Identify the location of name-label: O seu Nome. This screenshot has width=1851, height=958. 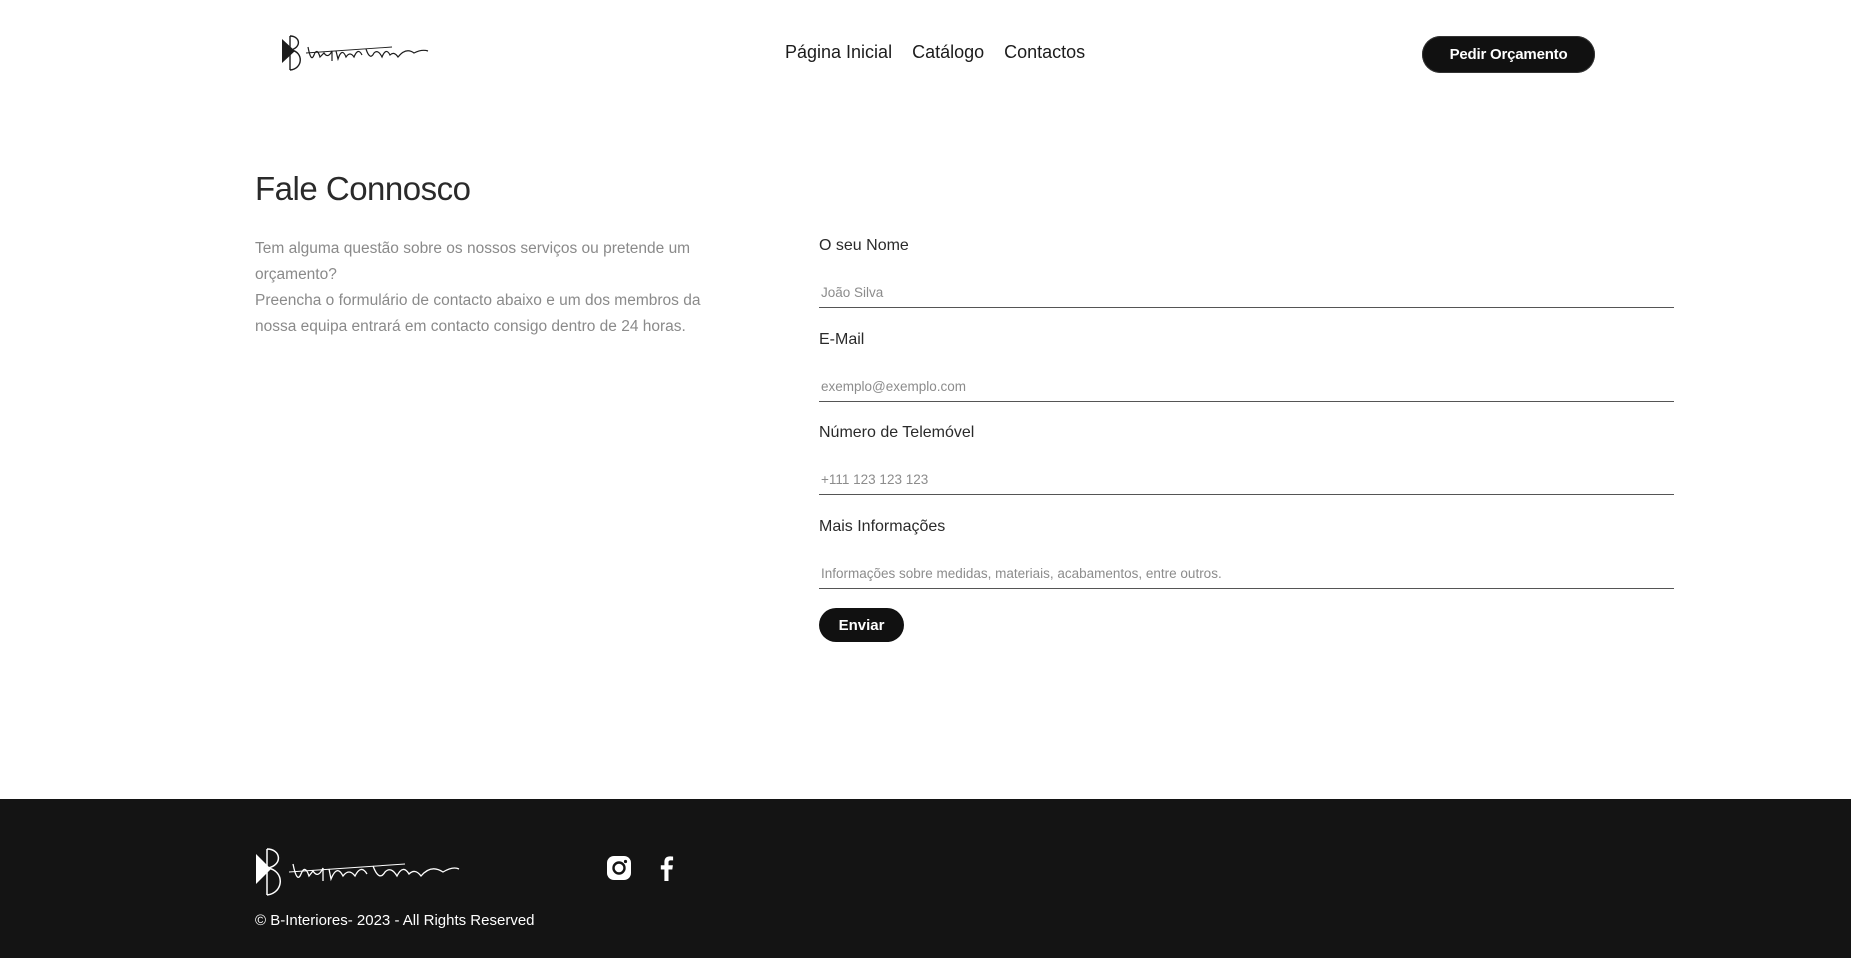
(864, 245).